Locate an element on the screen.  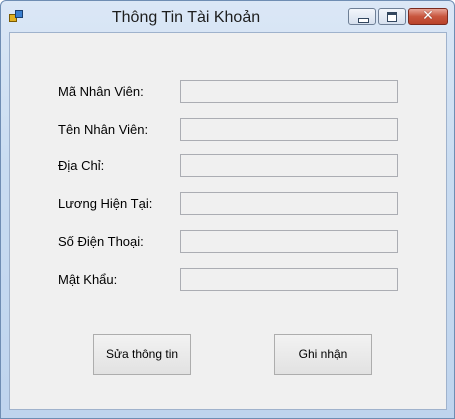
password-label: Mật Khẩu: is located at coordinates (88, 279).